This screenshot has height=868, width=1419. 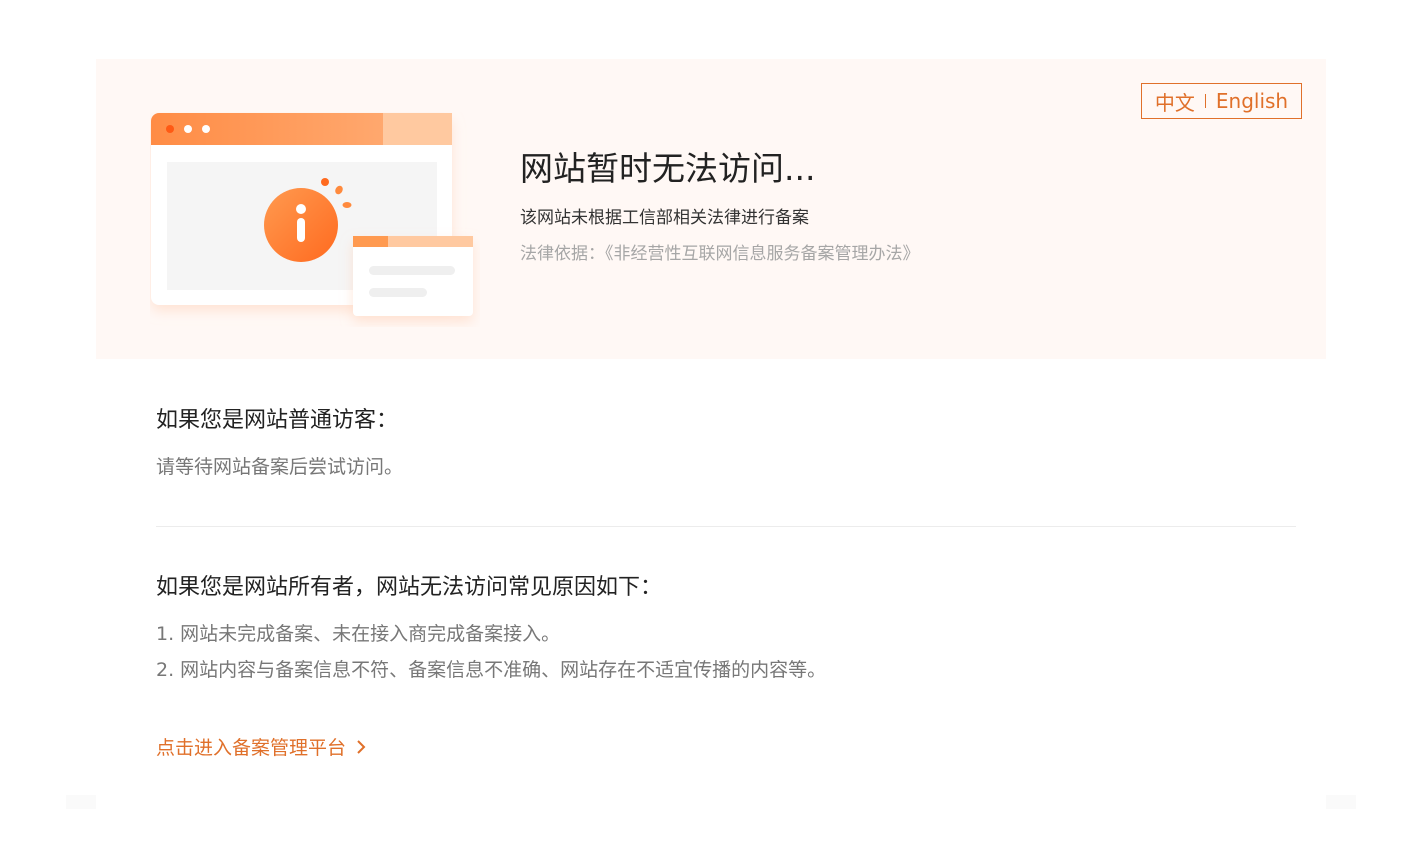 I want to click on filing-platform-link: 点击进入备案管理平台, so click(x=261, y=746).